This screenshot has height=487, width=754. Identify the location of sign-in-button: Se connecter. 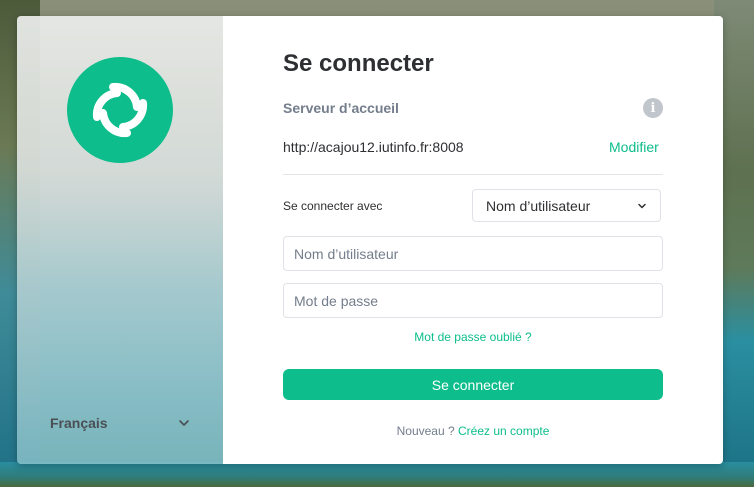
(473, 384).